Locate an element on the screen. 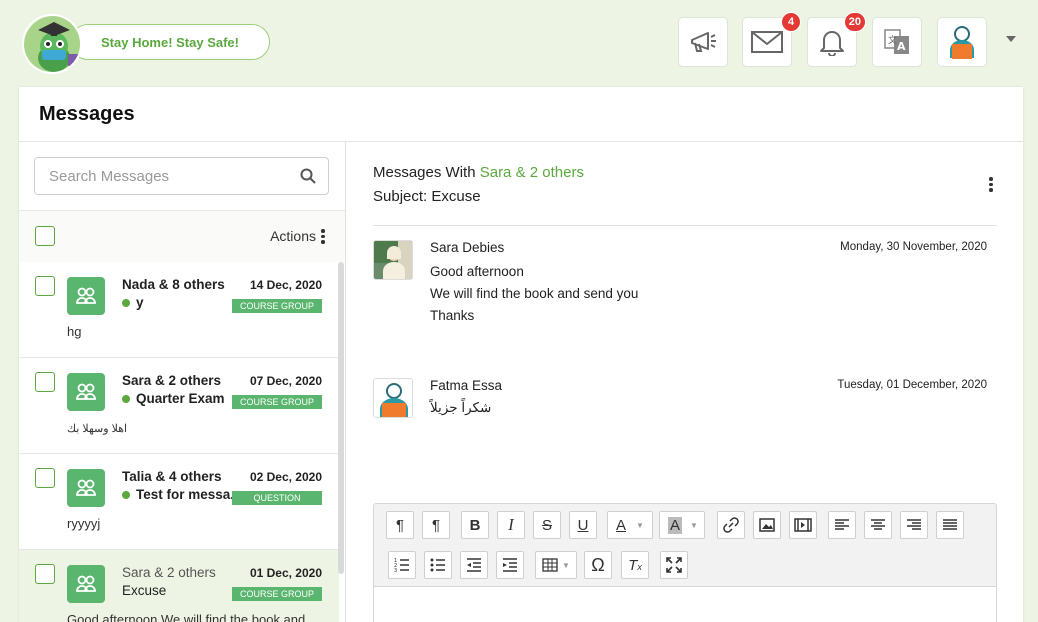 The image size is (1038, 622). clear-formatting-button: Tx is located at coordinates (635, 565).